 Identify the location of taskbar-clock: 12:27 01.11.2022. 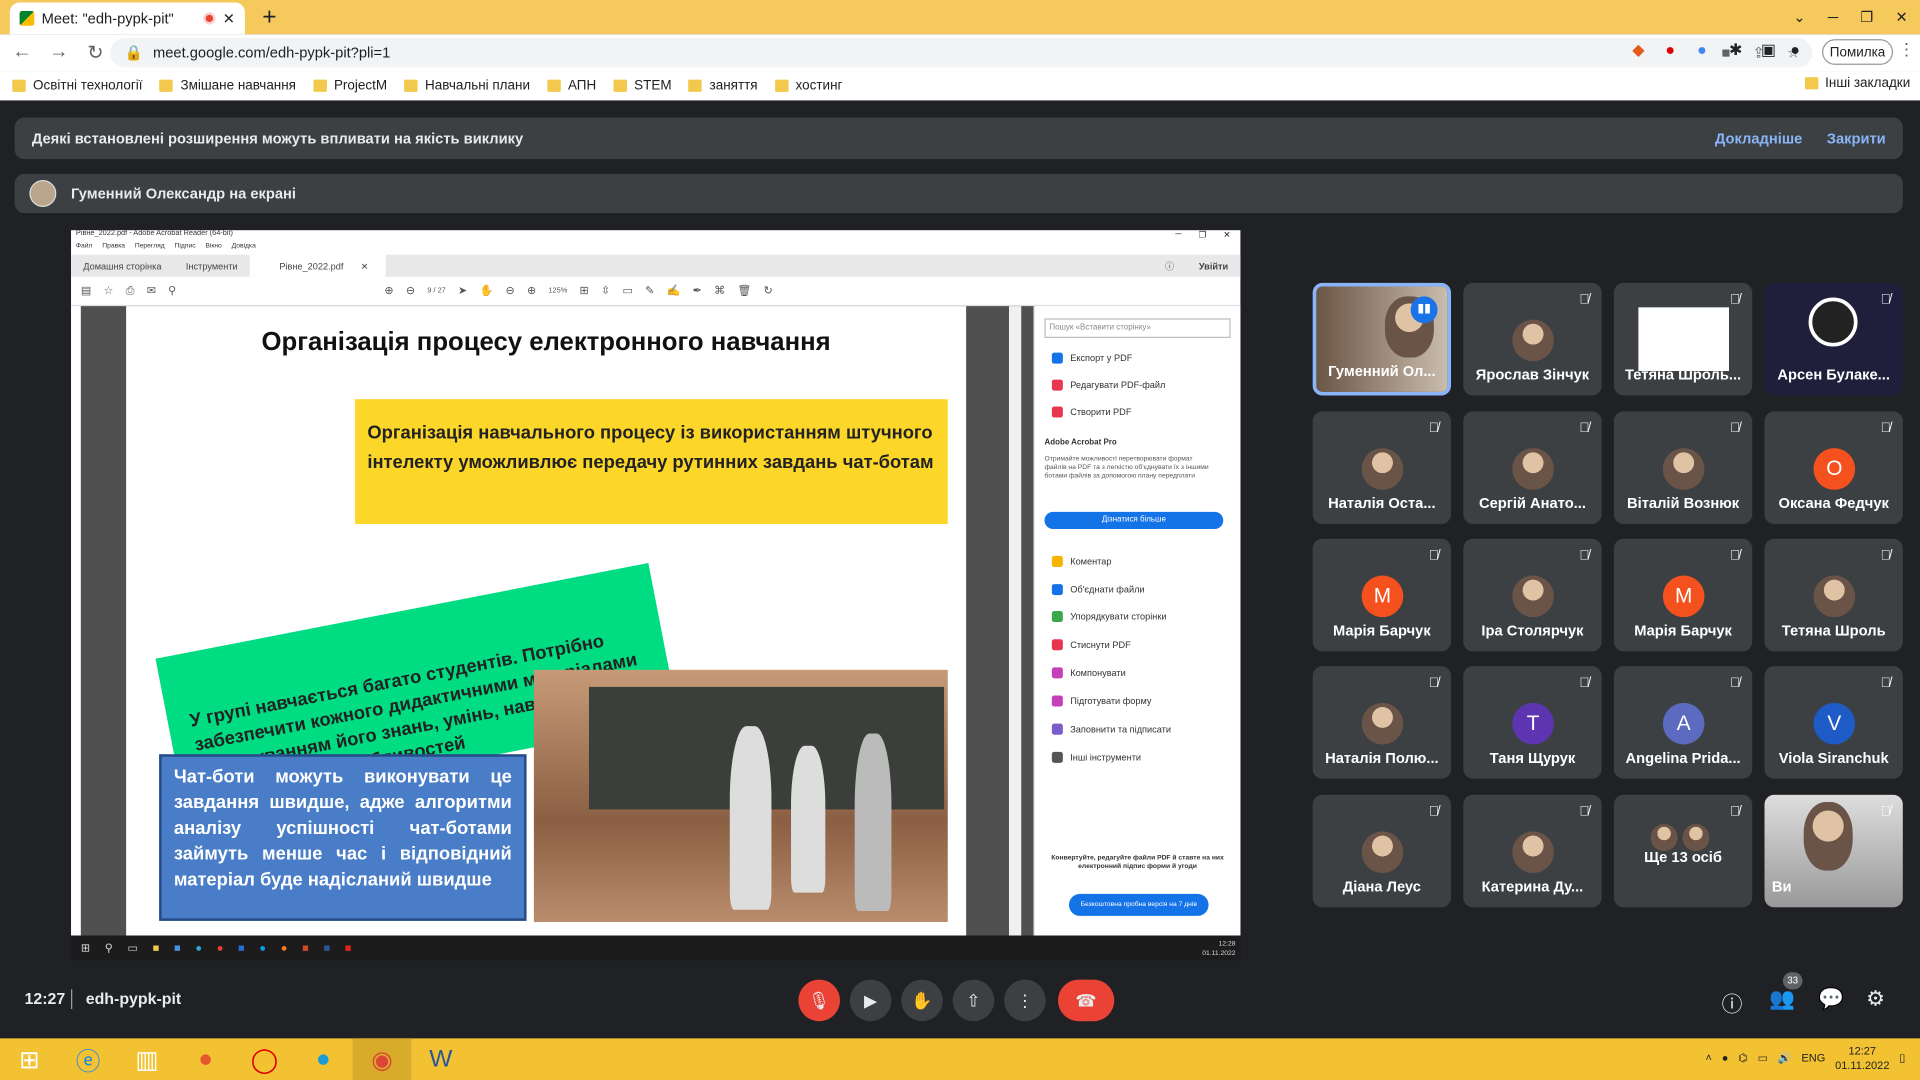
(1862, 1057).